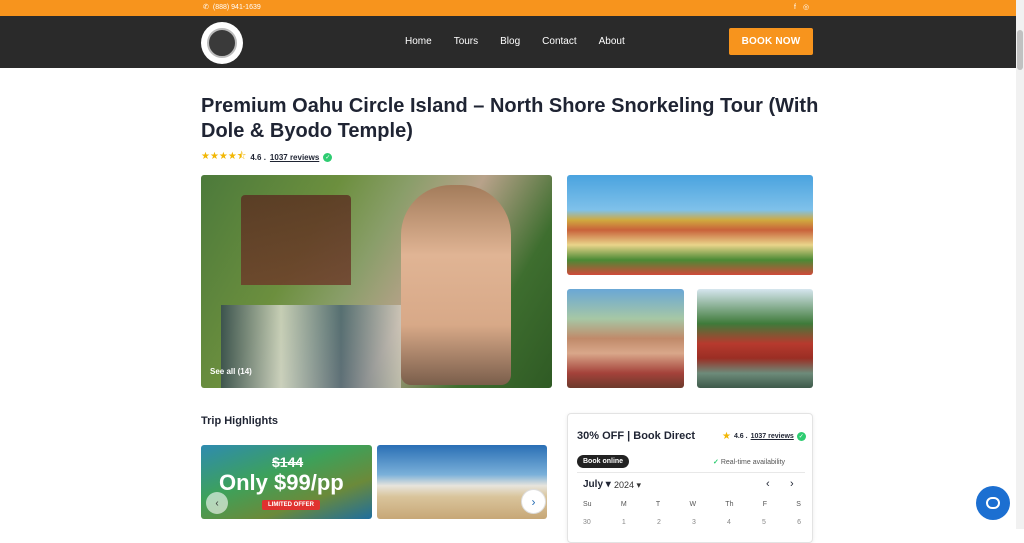  Describe the element at coordinates (456, 285) in the screenshot. I see `tourist-shape` at that location.